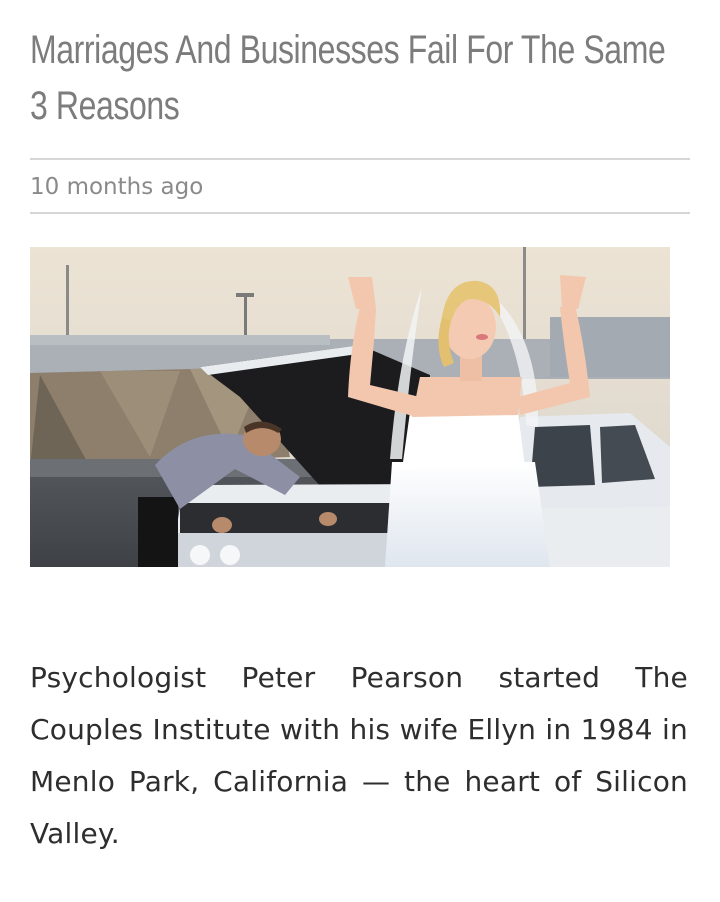  I want to click on article-timestamp: 10 months ago, so click(117, 187).